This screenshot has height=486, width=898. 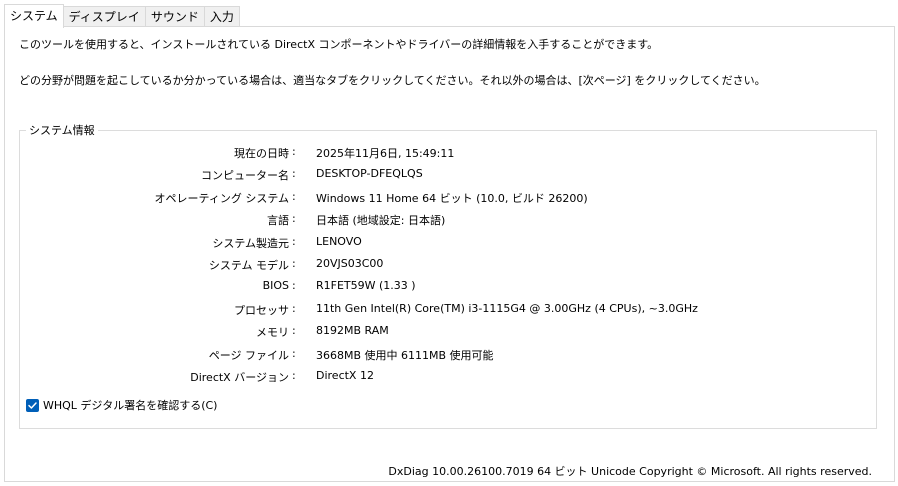 What do you see at coordinates (34, 16) in the screenshot?
I see `tab-system: システム` at bounding box center [34, 16].